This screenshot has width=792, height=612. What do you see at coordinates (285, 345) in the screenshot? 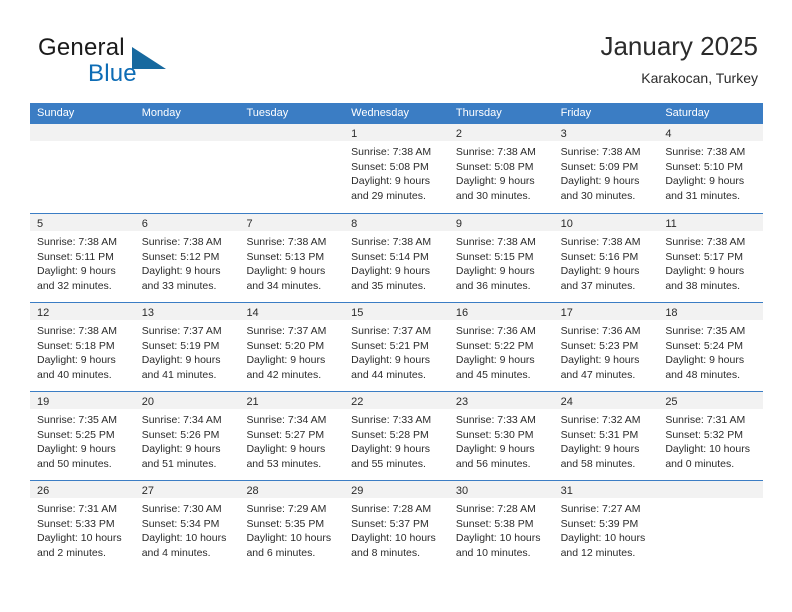
I see `day-detail-line: Sunset: 5:20 PM` at bounding box center [285, 345].